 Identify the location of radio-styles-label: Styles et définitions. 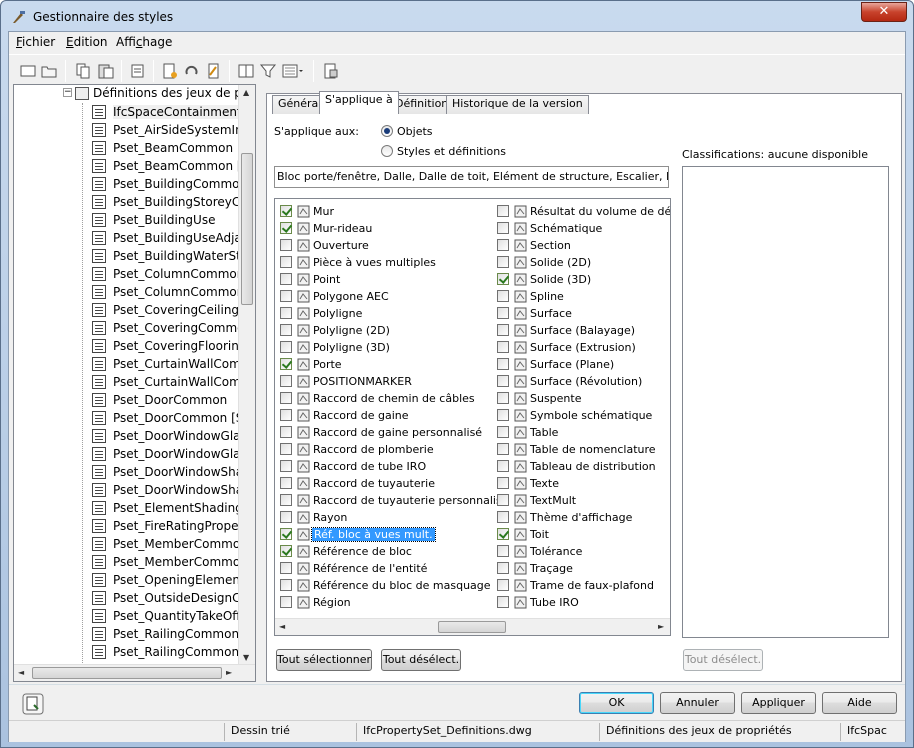
(451, 151).